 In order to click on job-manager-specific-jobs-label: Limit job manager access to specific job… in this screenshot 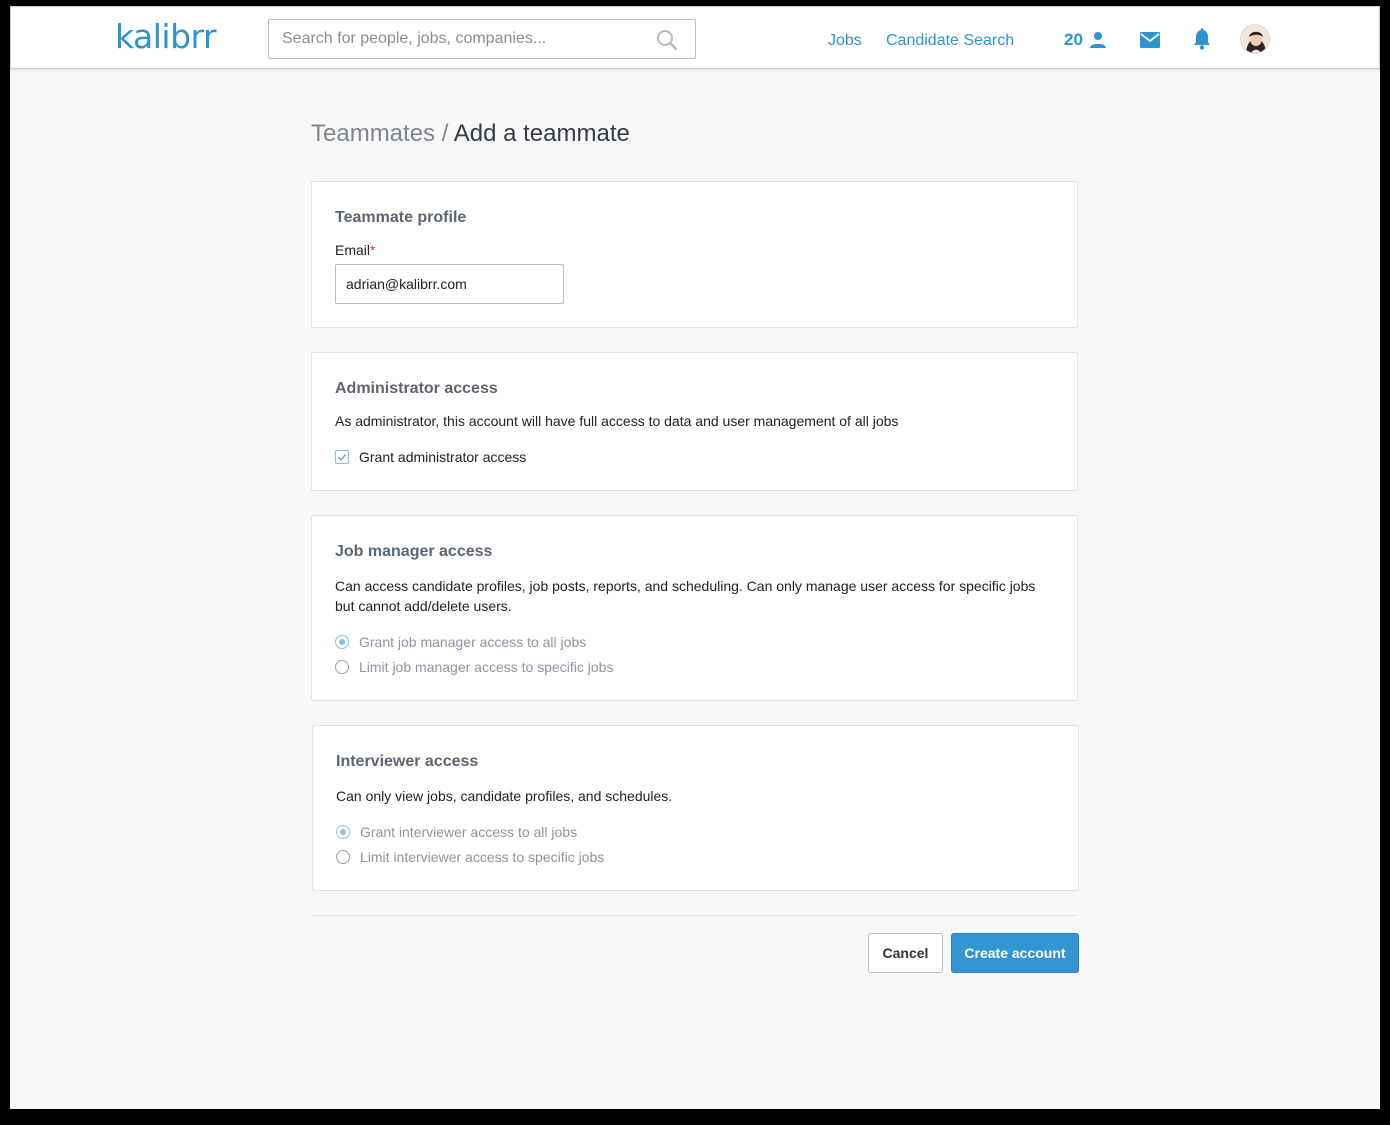, I will do `click(486, 667)`.